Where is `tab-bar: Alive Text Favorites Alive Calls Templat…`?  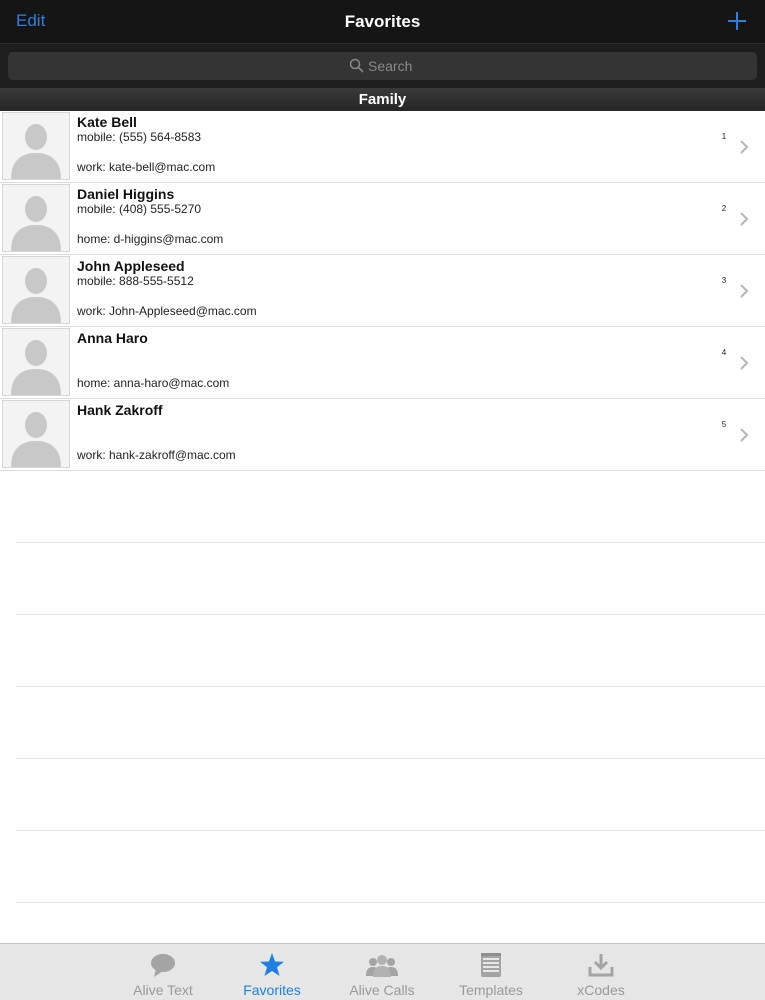 tab-bar: Alive Text Favorites Alive Calls Templat… is located at coordinates (382, 971).